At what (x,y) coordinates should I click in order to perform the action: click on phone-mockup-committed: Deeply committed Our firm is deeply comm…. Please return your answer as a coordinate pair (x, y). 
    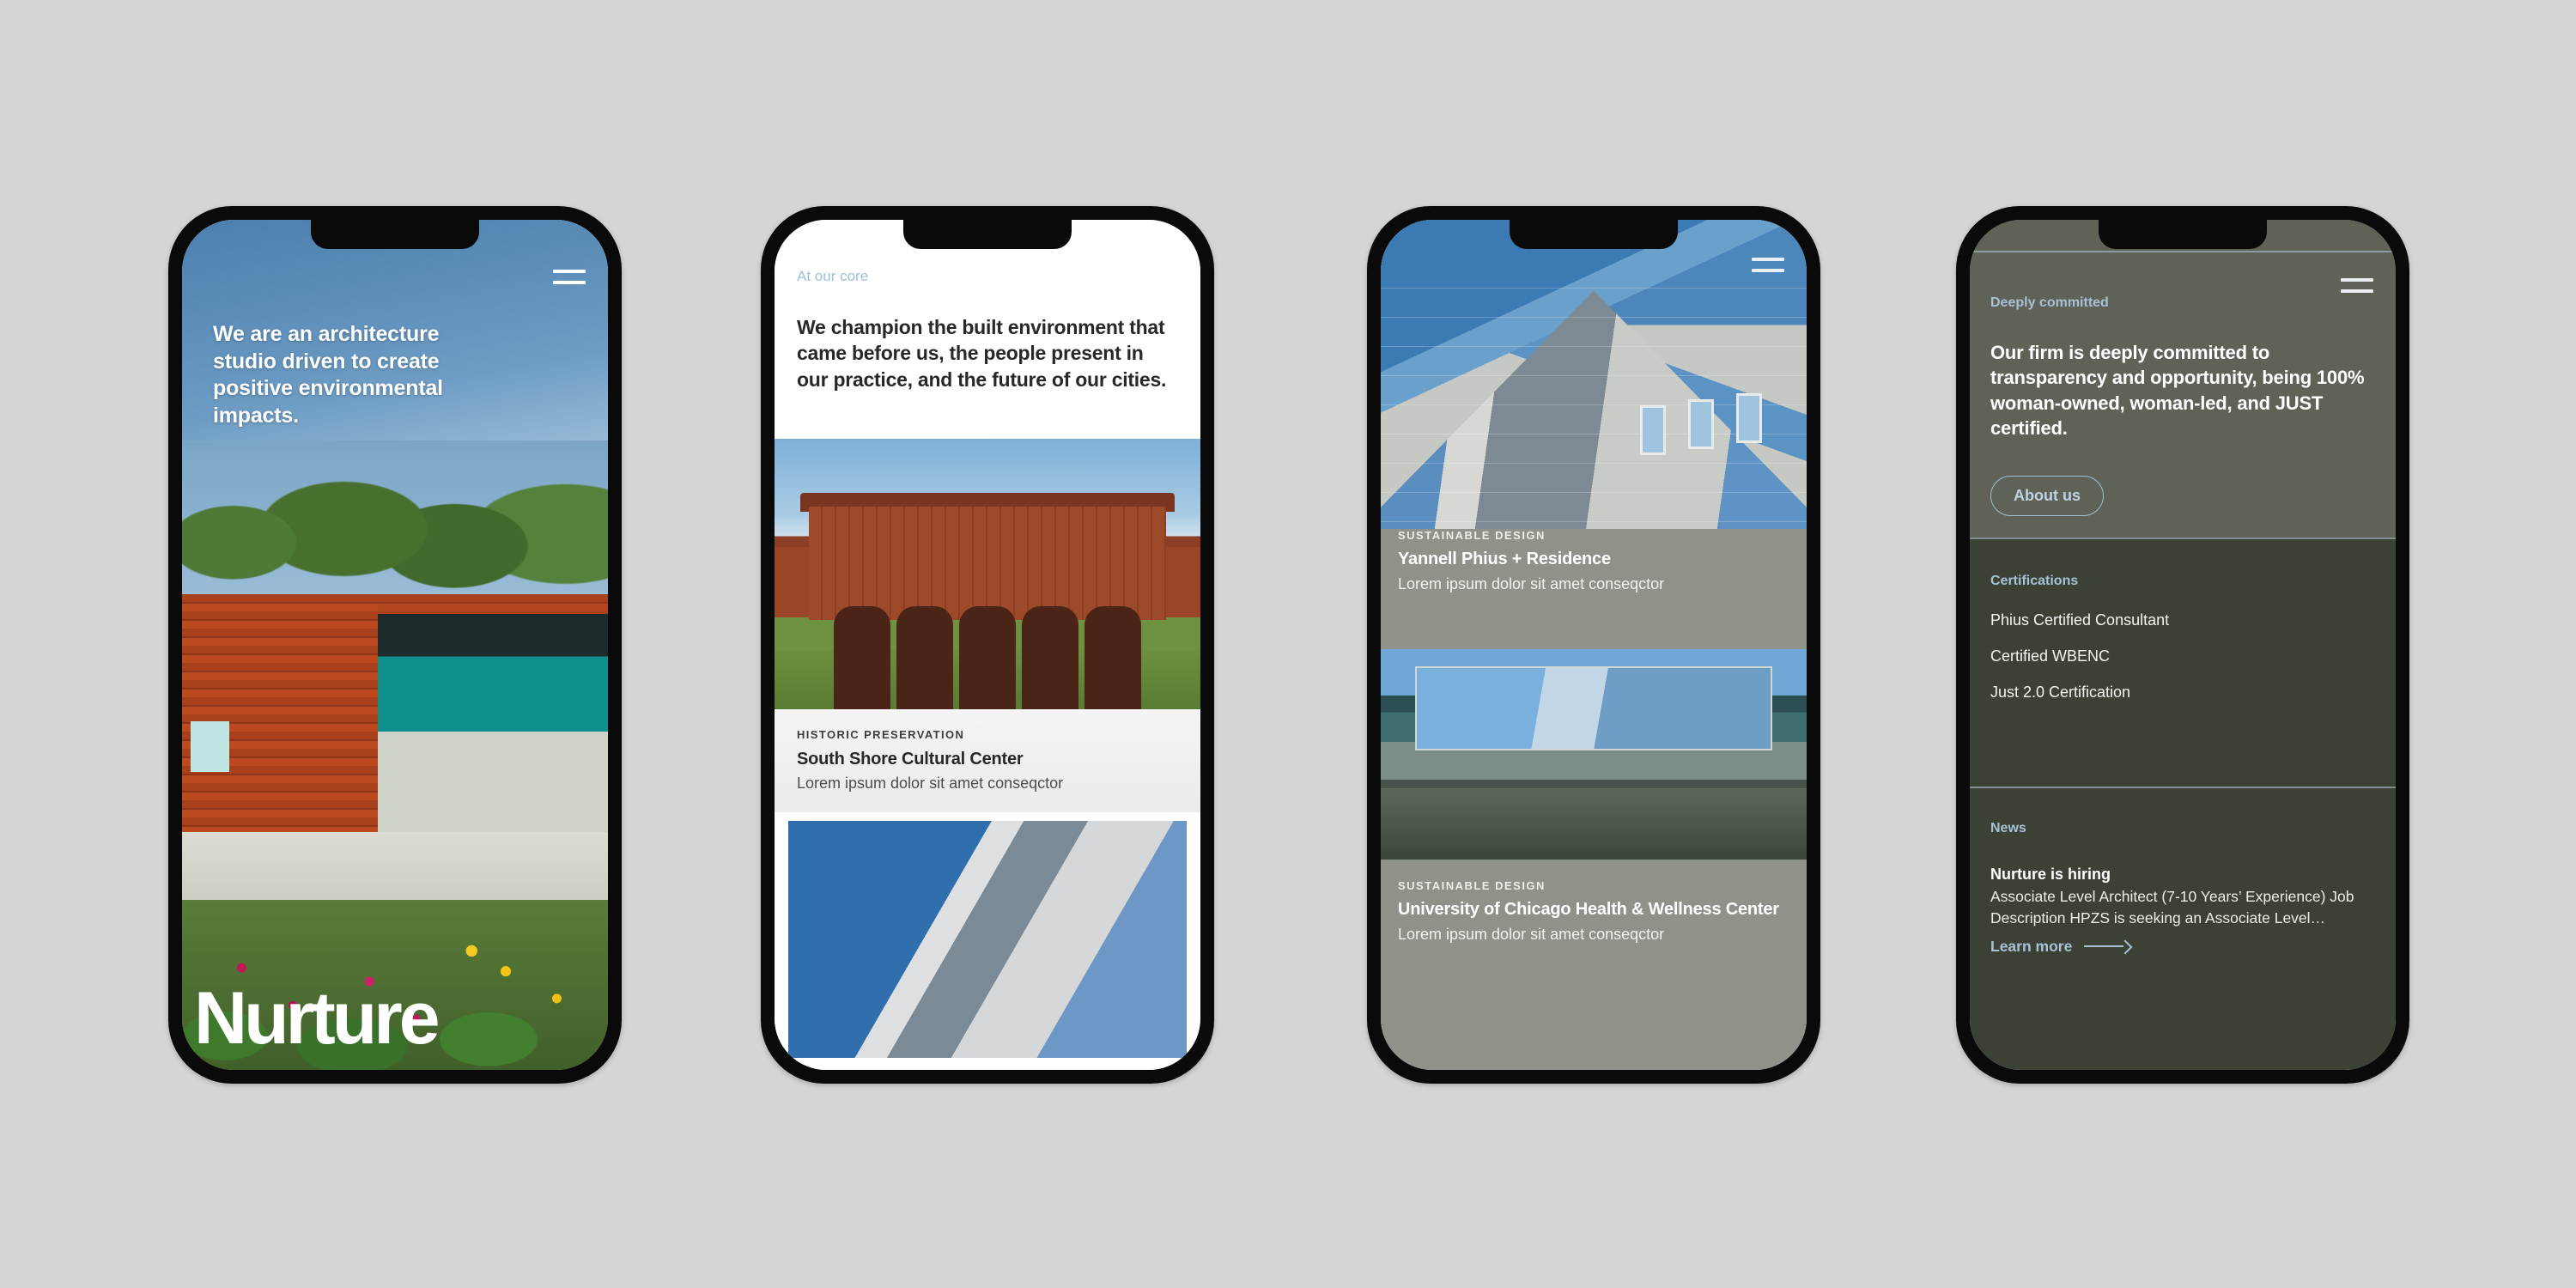
    Looking at the image, I should click on (2182, 645).